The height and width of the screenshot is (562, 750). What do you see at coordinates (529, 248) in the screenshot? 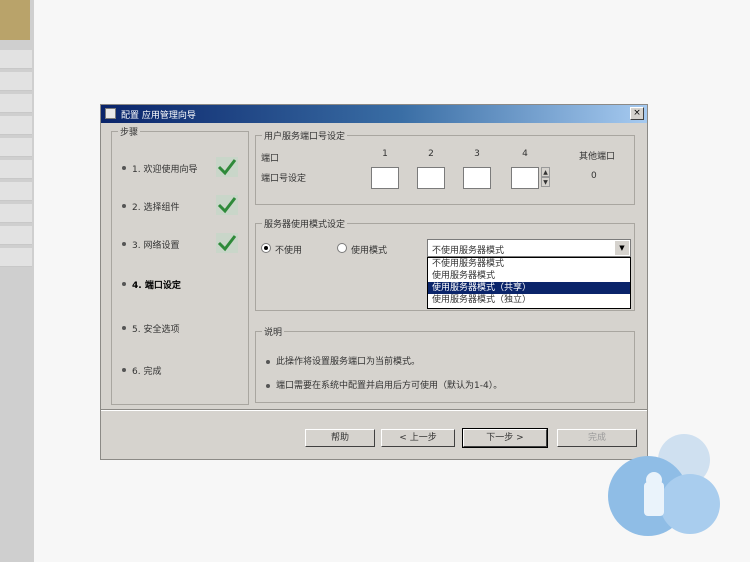
I see `mode-select: 不使用服务器模式 ▼` at bounding box center [529, 248].